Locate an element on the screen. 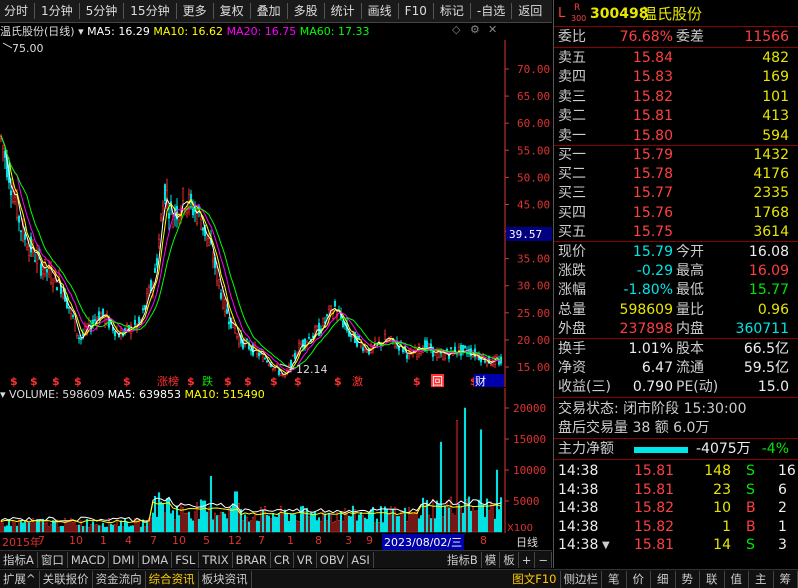  toolbar-item-8: 统计 is located at coordinates (343, 11).